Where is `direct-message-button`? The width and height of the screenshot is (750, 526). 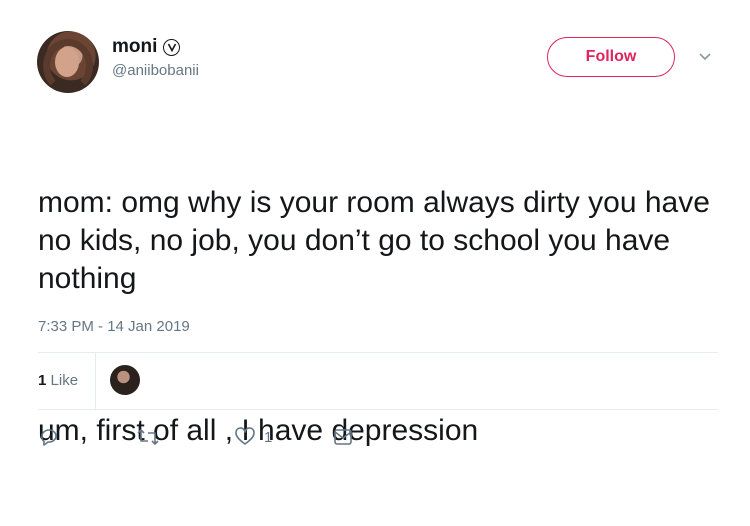 direct-message-button is located at coordinates (343, 437).